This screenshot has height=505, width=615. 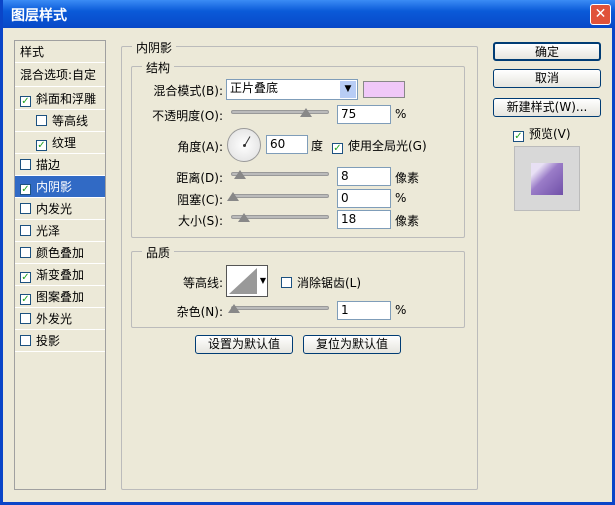 I want to click on blend-mode-select: 正片叠底 ▼, so click(x=292, y=89).